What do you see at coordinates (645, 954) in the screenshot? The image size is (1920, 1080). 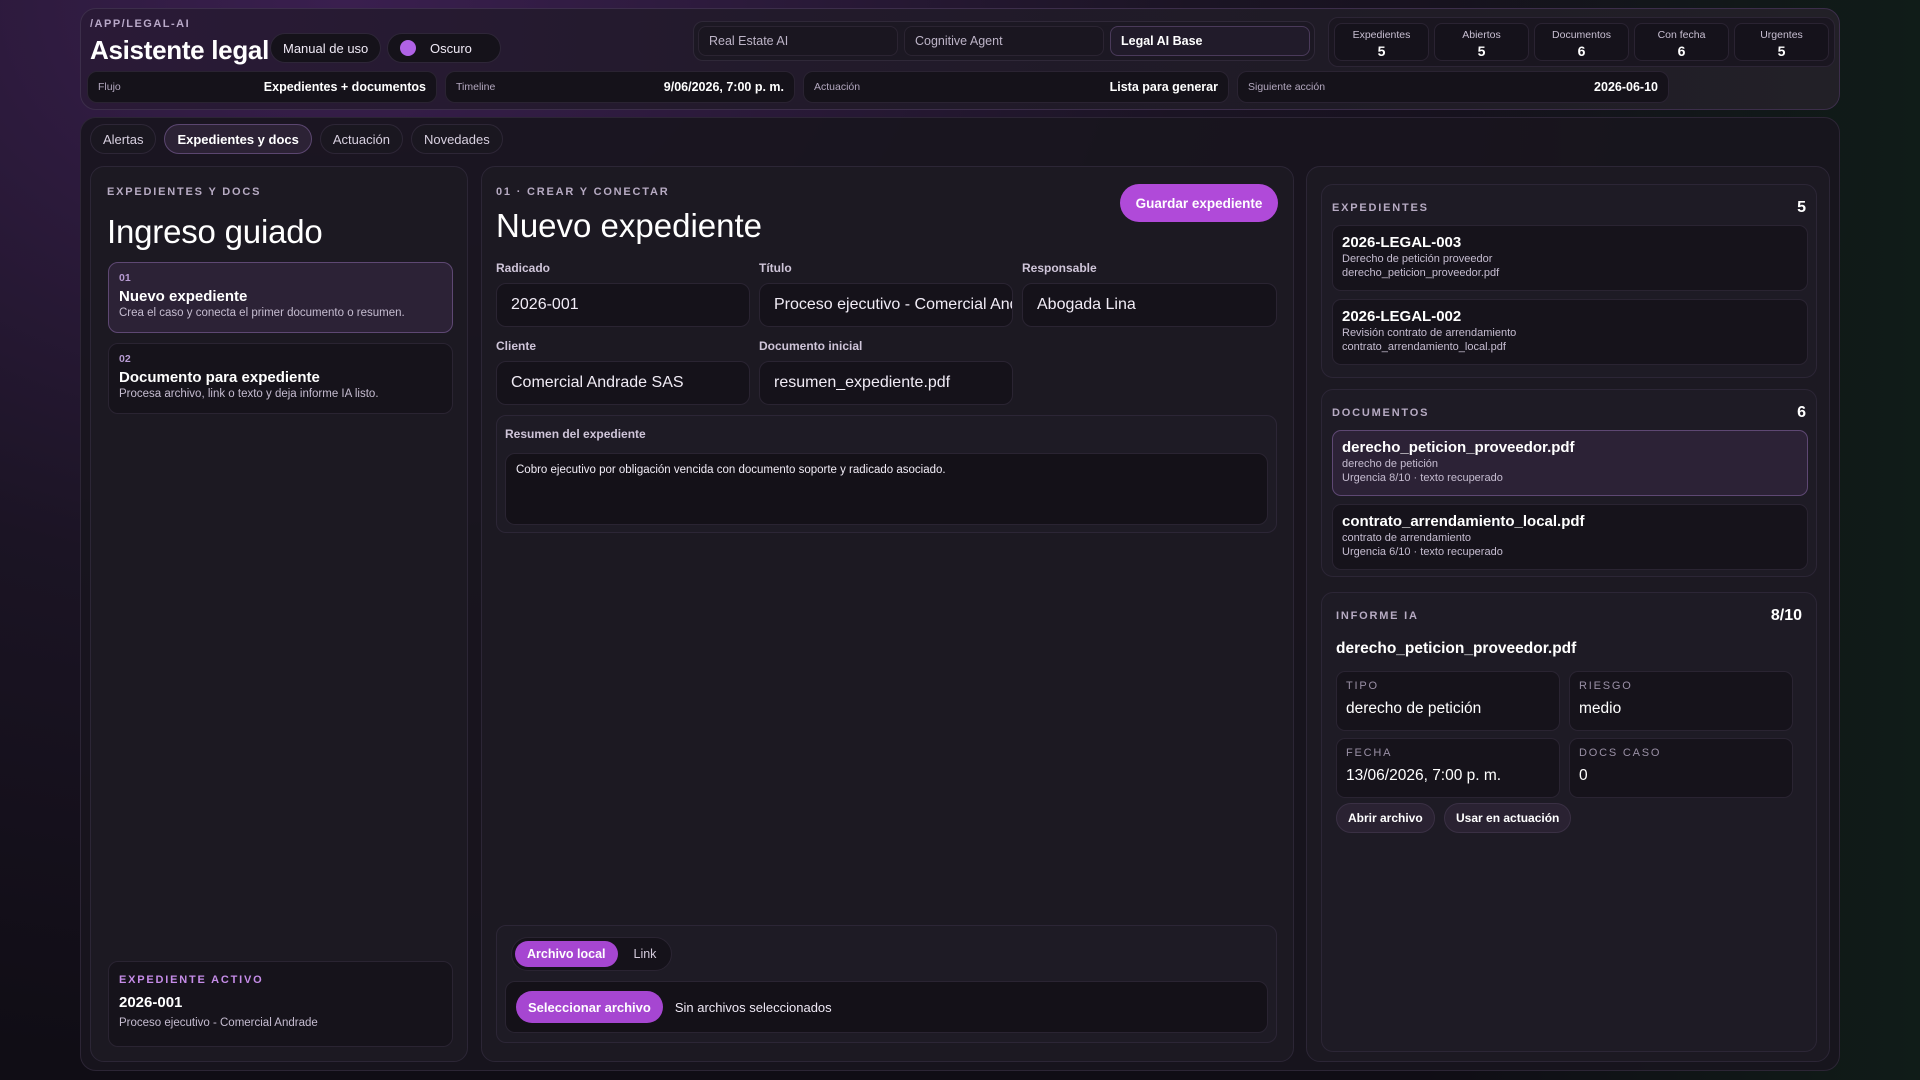 I see `mode-link: Link` at bounding box center [645, 954].